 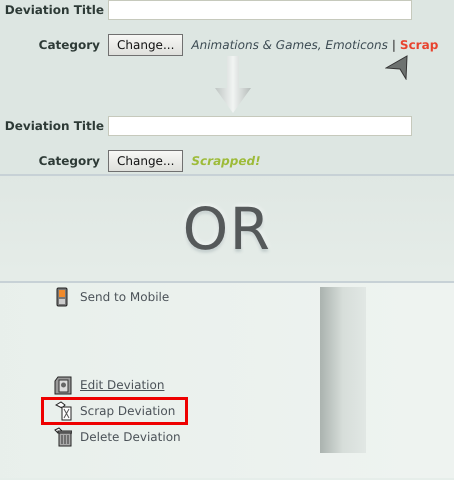 I want to click on status-text: Scrapped!, so click(x=226, y=161).